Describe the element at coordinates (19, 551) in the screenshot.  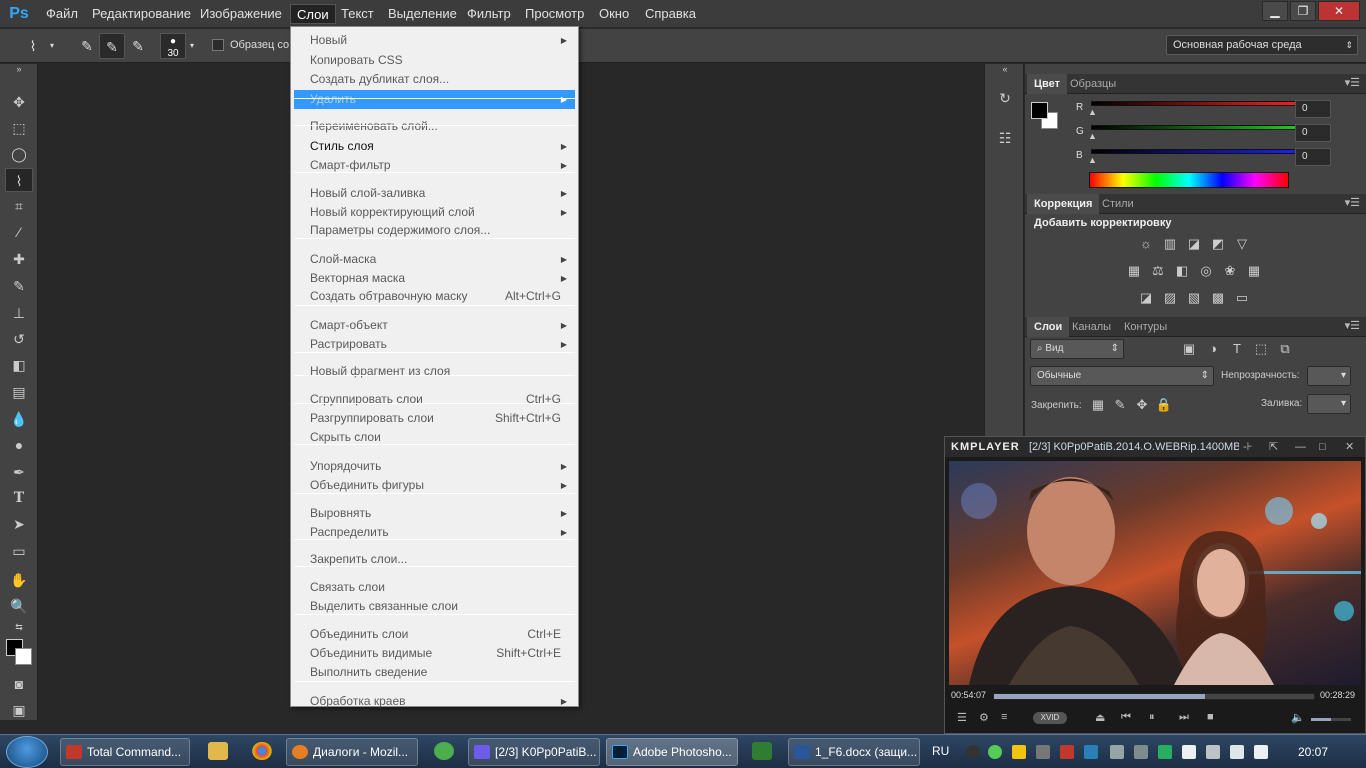
I see `rectangle-tool-icon: ▭` at that location.